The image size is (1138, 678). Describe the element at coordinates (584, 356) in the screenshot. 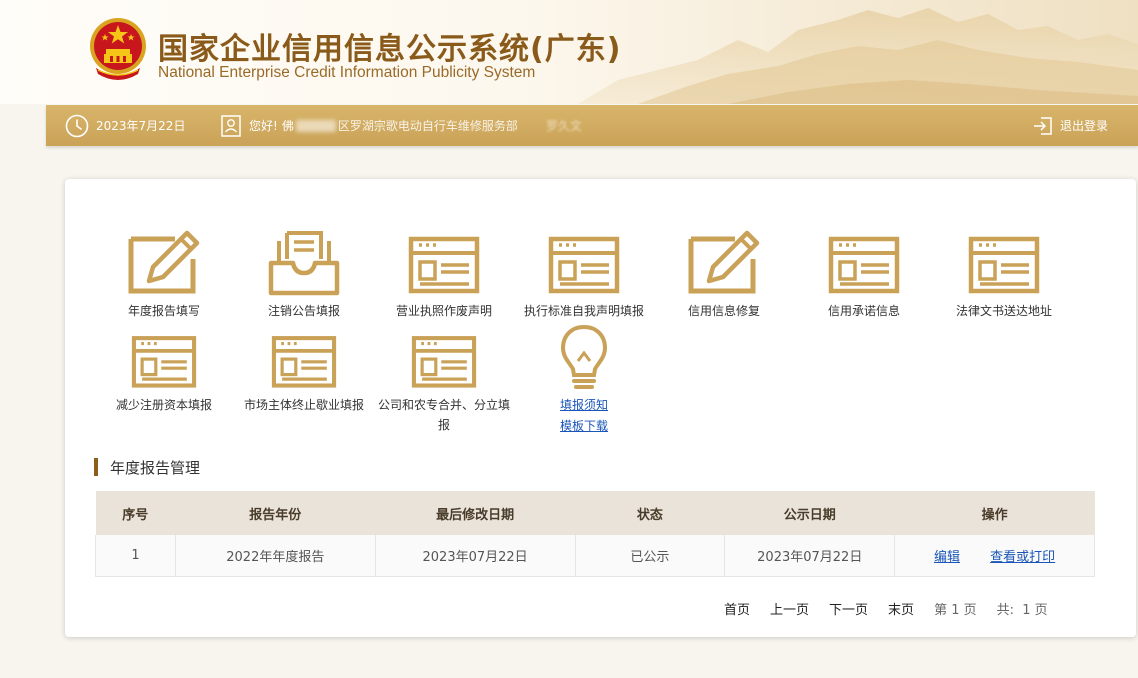

I see `lightbulb-icon` at that location.